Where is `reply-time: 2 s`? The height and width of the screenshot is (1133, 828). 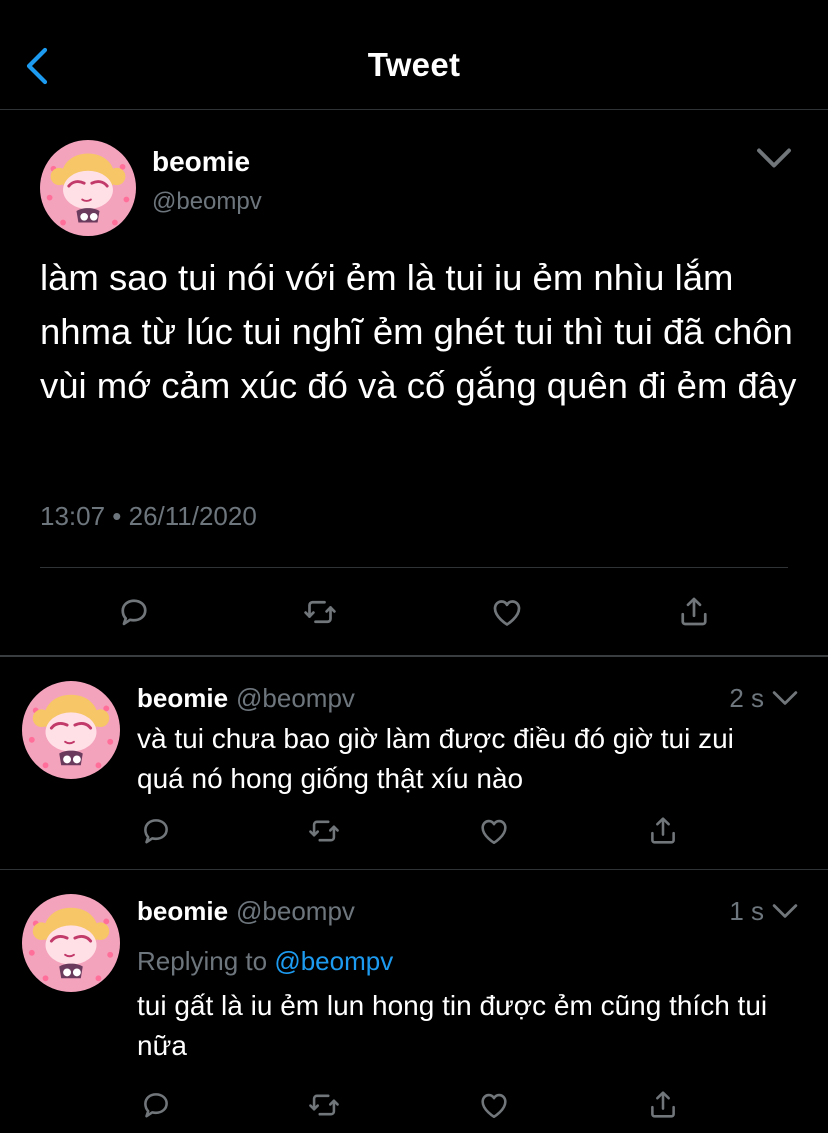 reply-time: 2 s is located at coordinates (746, 698).